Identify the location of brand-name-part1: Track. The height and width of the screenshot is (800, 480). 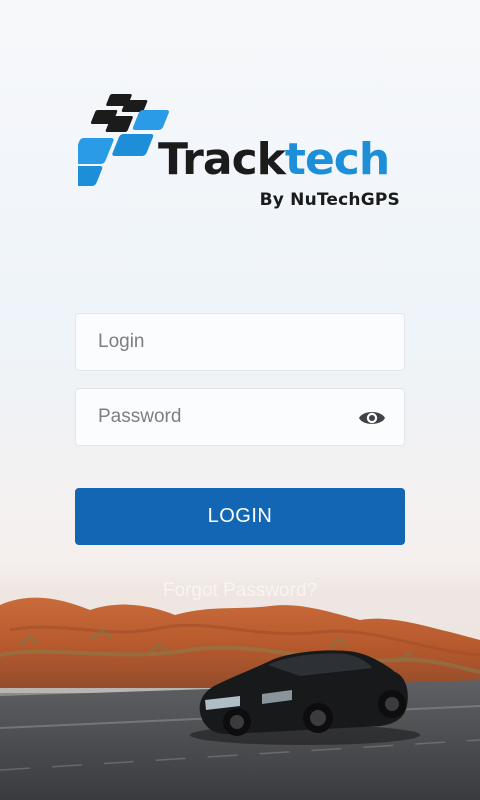
(222, 159).